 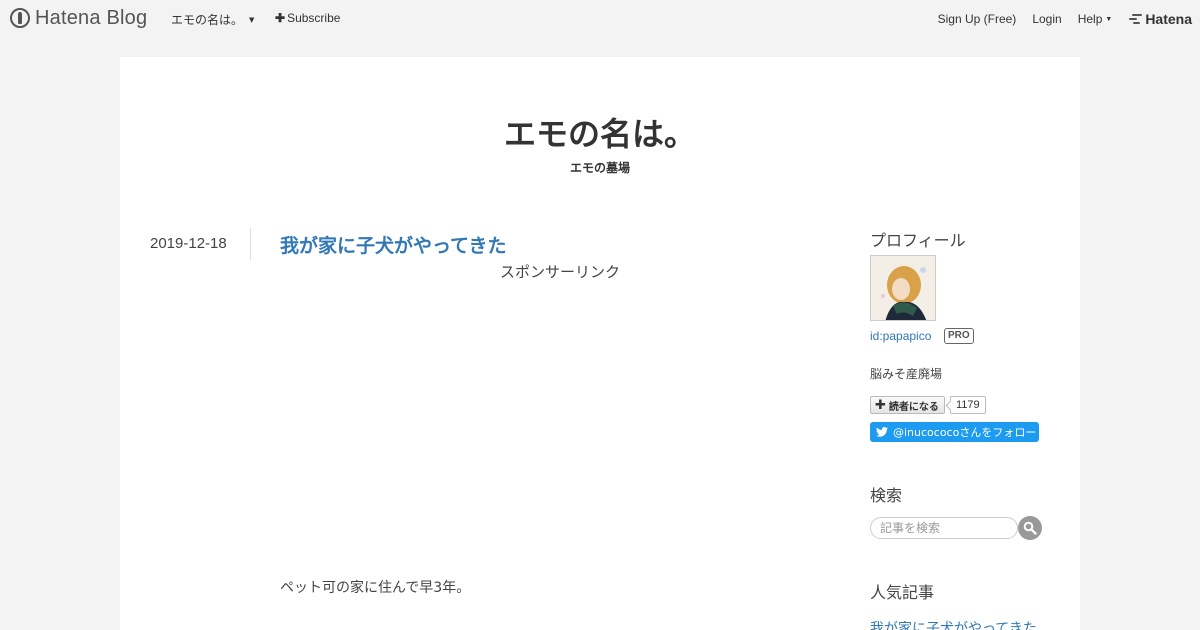 I want to click on popular-heading: 人気記事, so click(x=902, y=592).